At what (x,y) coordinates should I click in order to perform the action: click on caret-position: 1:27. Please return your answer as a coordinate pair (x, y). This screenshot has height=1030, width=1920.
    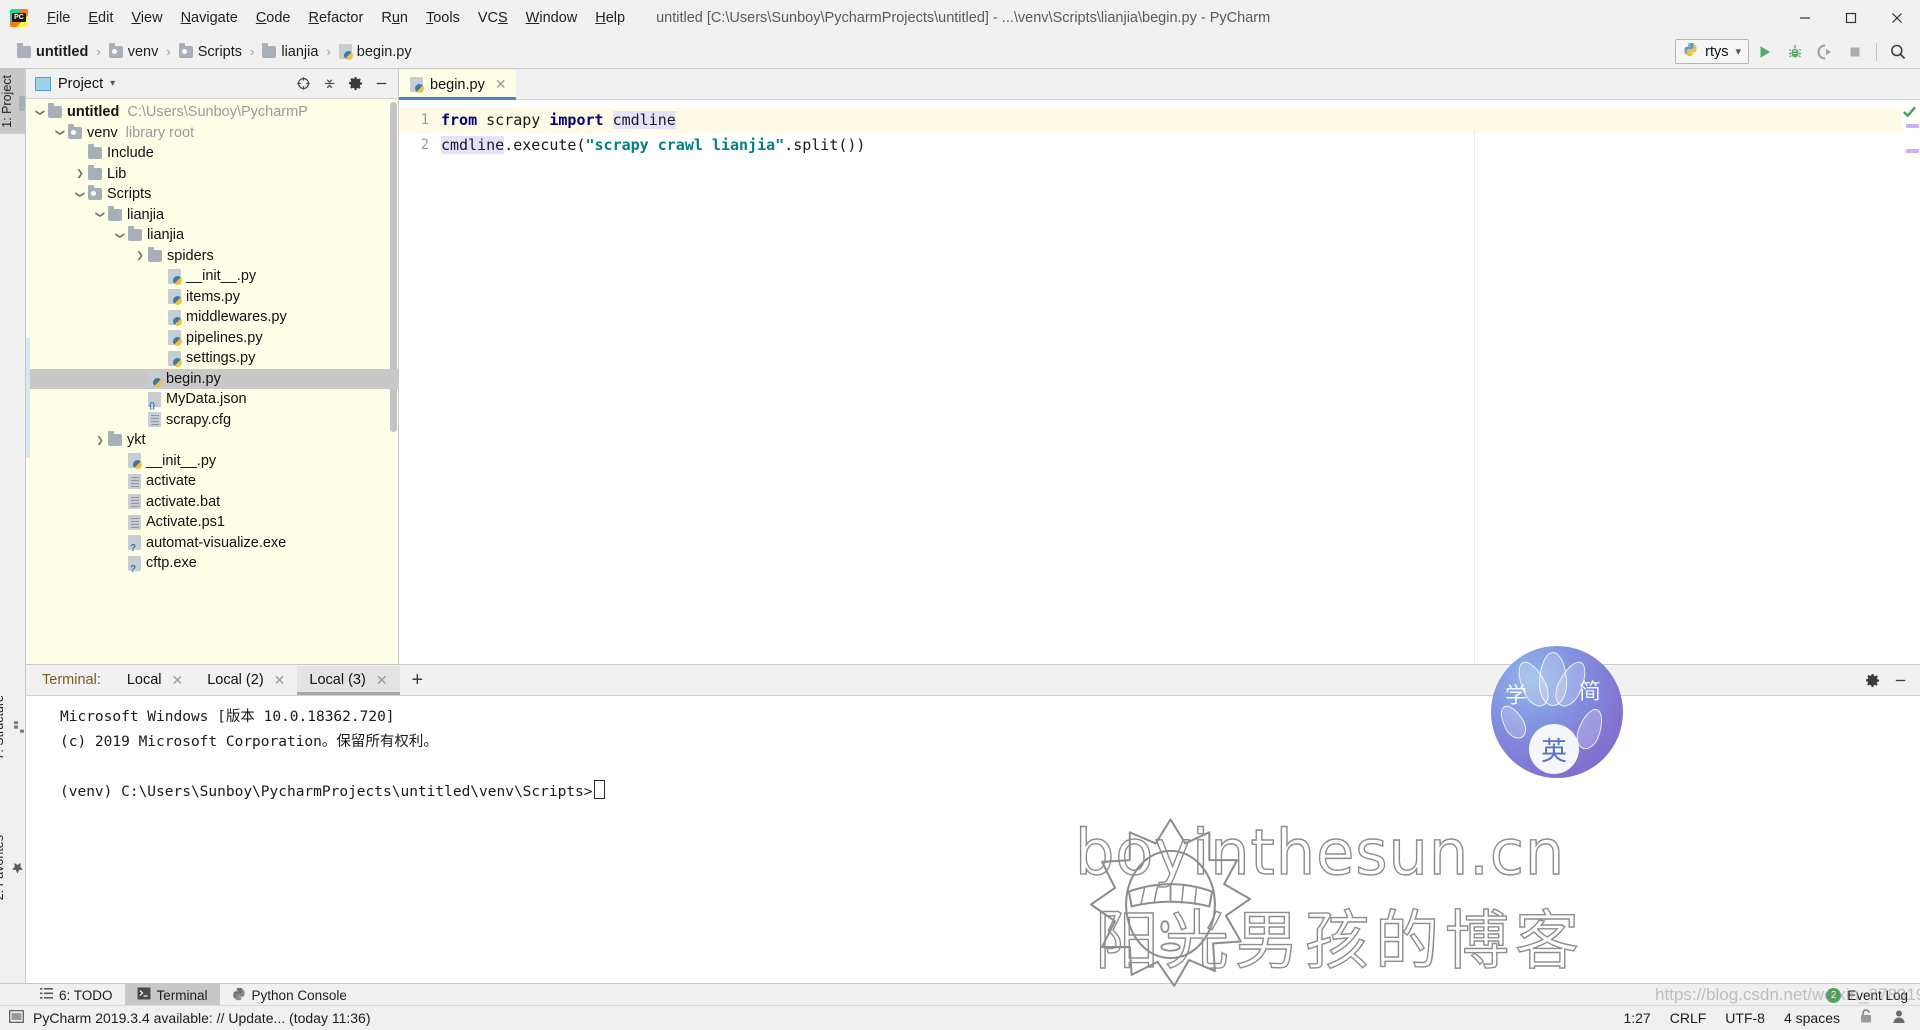
    Looking at the image, I should click on (1636, 1018).